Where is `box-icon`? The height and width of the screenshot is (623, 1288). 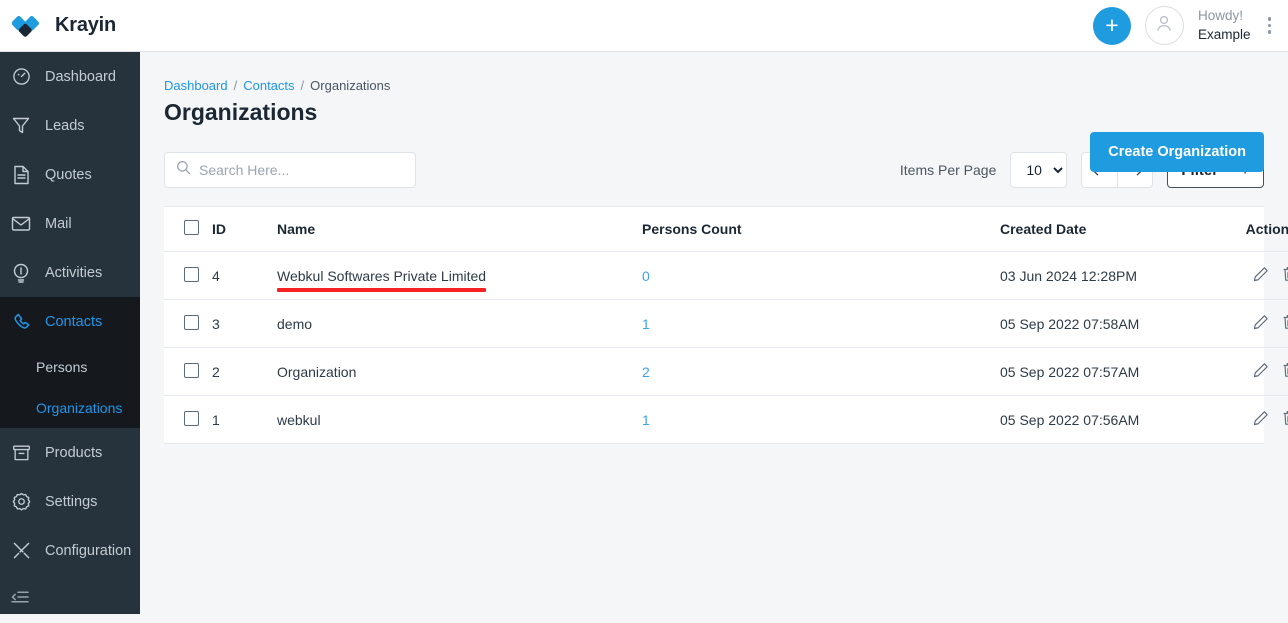 box-icon is located at coordinates (21, 453).